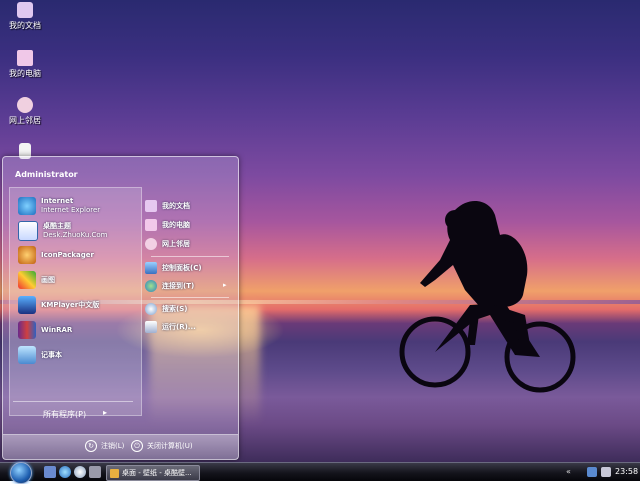  What do you see at coordinates (104, 446) in the screenshot?
I see `logoff-button: ↻ 注销(L)` at bounding box center [104, 446].